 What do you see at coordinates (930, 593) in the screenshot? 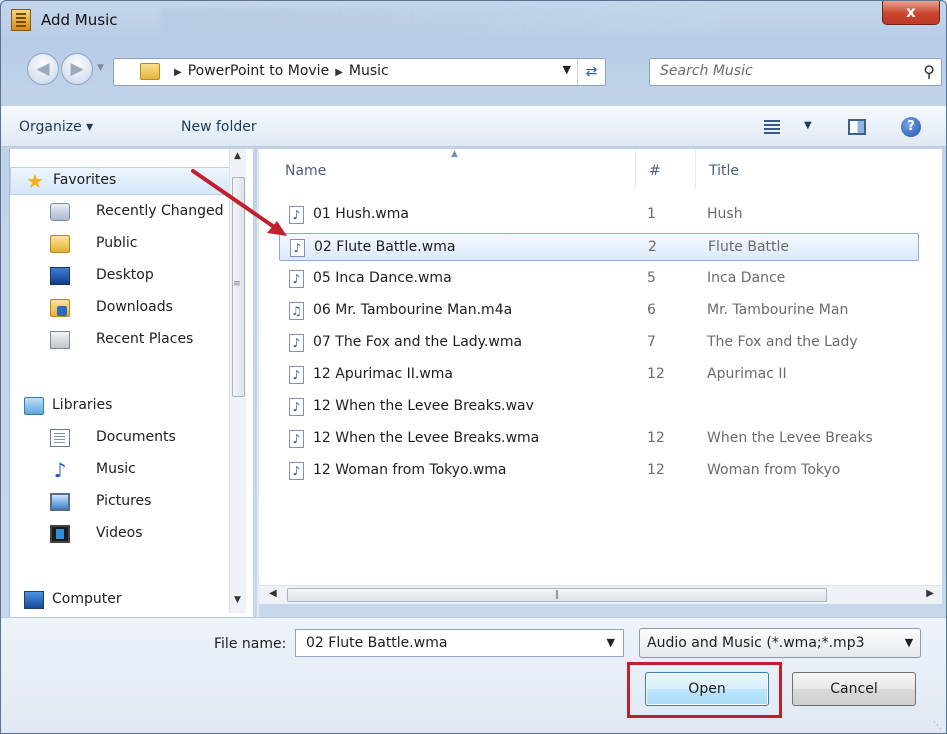
I see `scroll-right-icon: ▶` at bounding box center [930, 593].